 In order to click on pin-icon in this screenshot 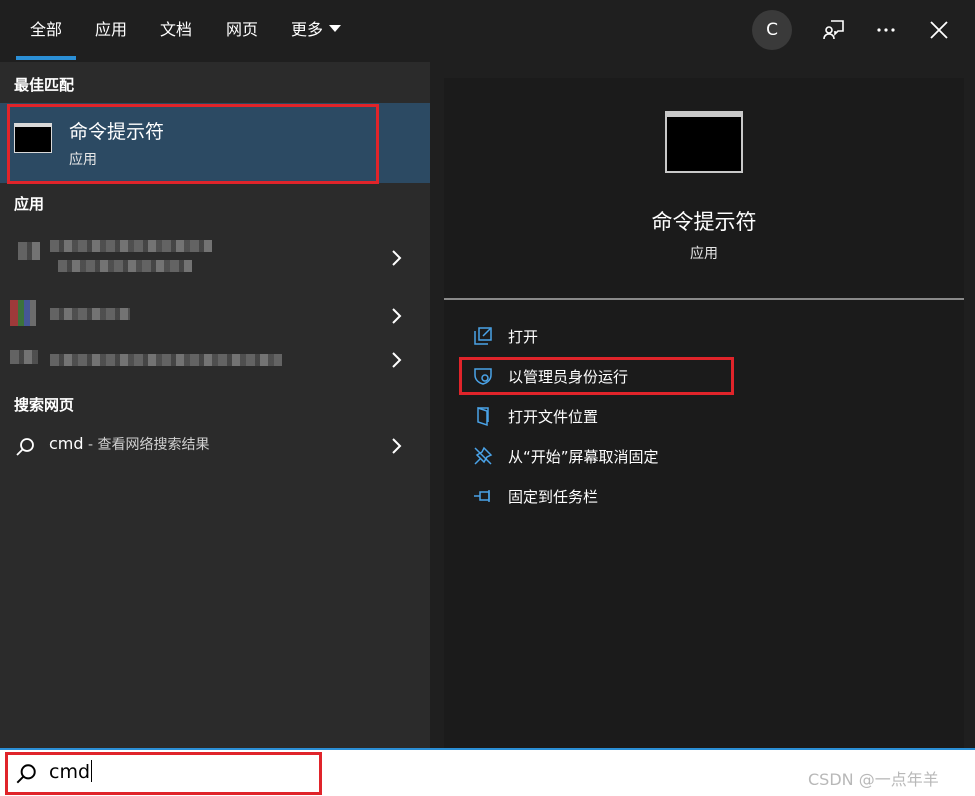, I will do `click(482, 496)`.